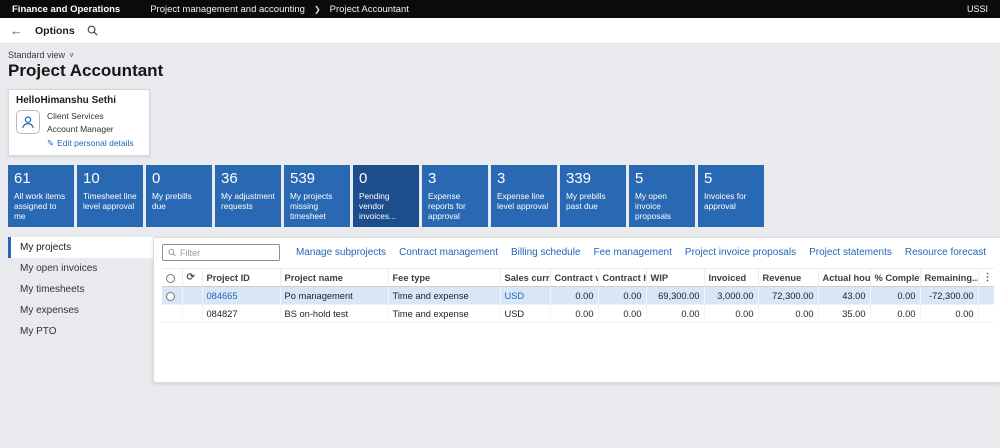 Image resolution: width=1000 pixels, height=448 pixels. Describe the element at coordinates (226, 252) in the screenshot. I see `filter-input` at that location.